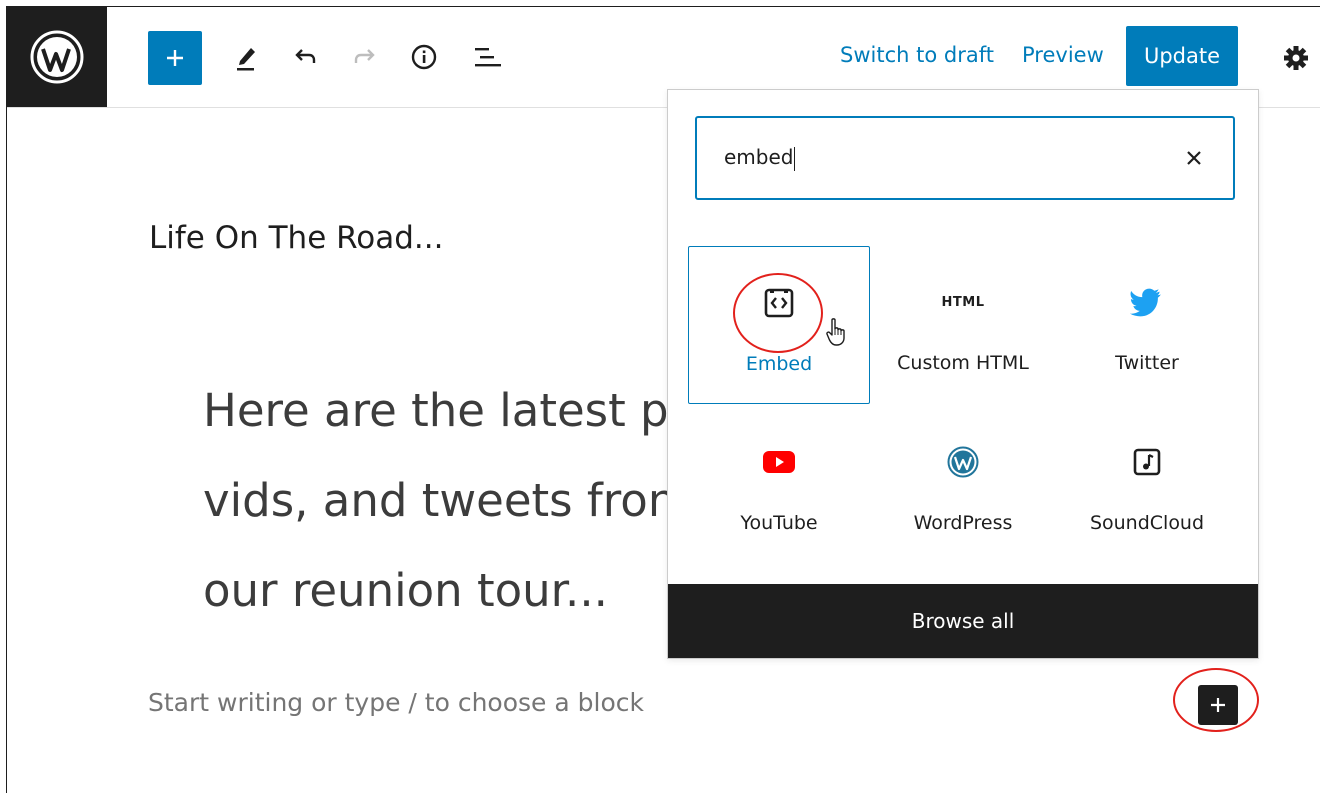 The height and width of the screenshot is (793, 1320). Describe the element at coordinates (1063, 55) in the screenshot. I see `preview-button: Preview` at that location.